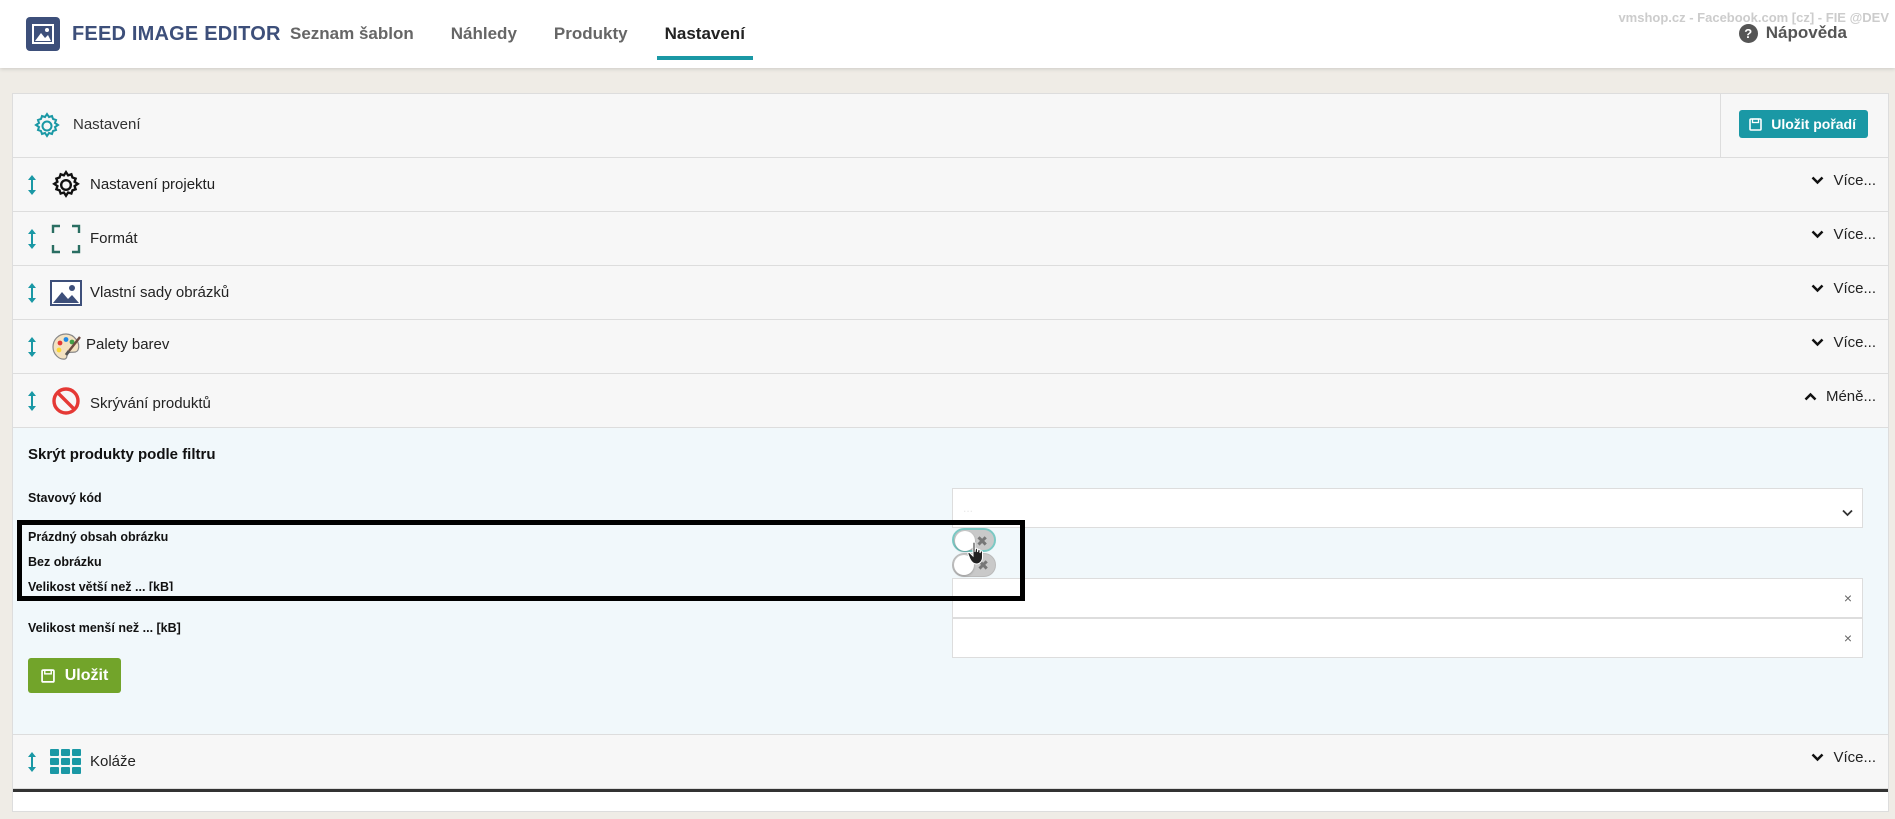 Image resolution: width=1895 pixels, height=819 pixels. What do you see at coordinates (114, 238) in the screenshot?
I see `section-label: Formát` at bounding box center [114, 238].